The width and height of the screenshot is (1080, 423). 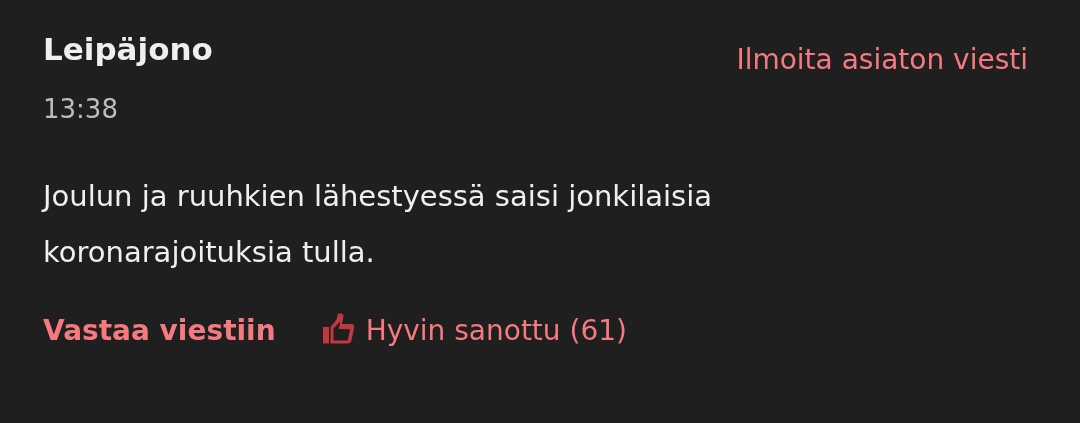 I want to click on reply-link: Vastaa viestiin, so click(x=159, y=330).